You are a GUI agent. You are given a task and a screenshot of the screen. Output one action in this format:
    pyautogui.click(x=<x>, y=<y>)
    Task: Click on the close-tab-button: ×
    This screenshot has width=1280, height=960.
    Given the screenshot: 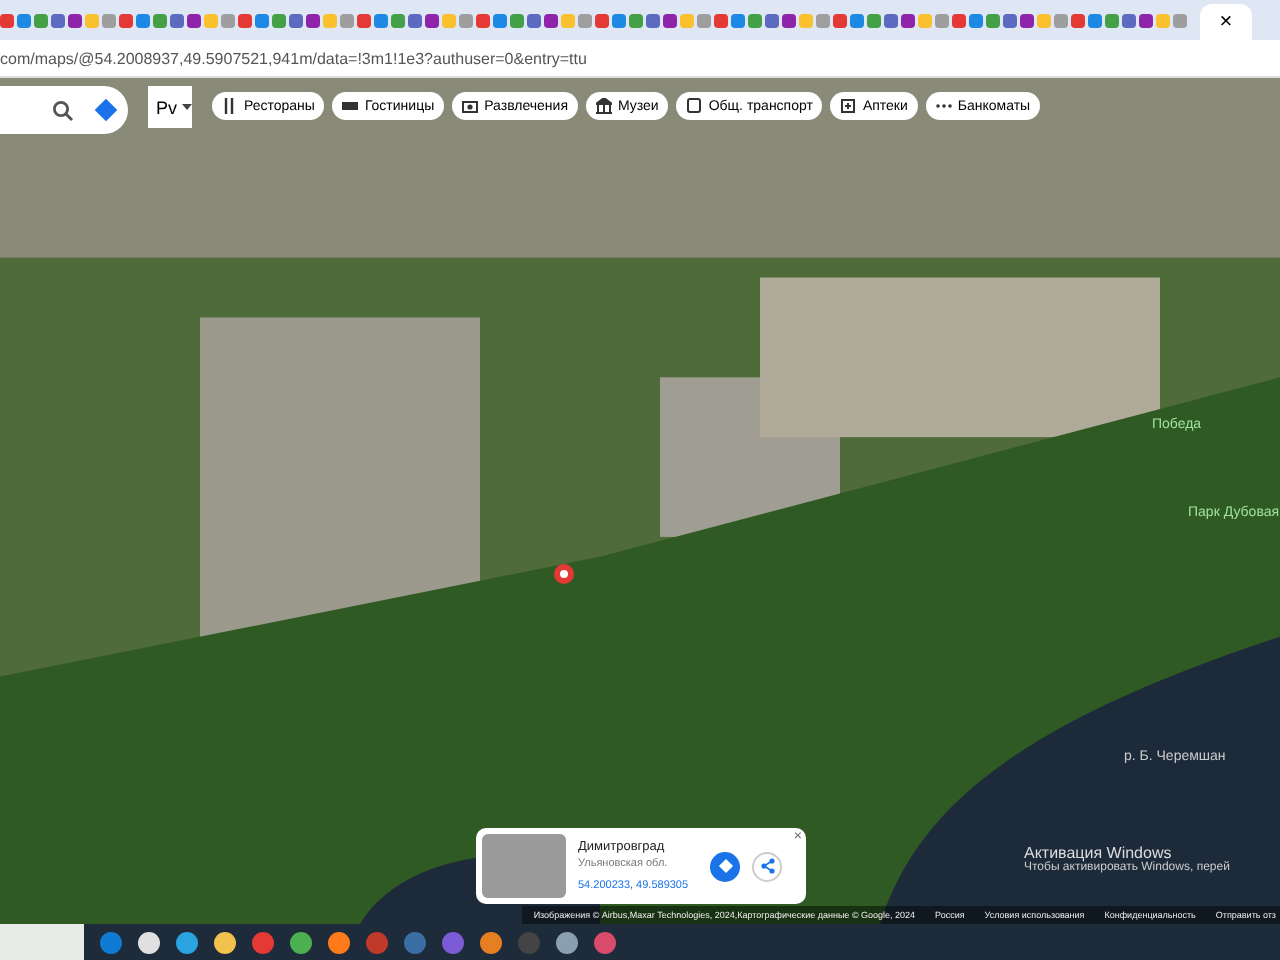 What is the action you would take?
    pyautogui.click(x=1226, y=22)
    